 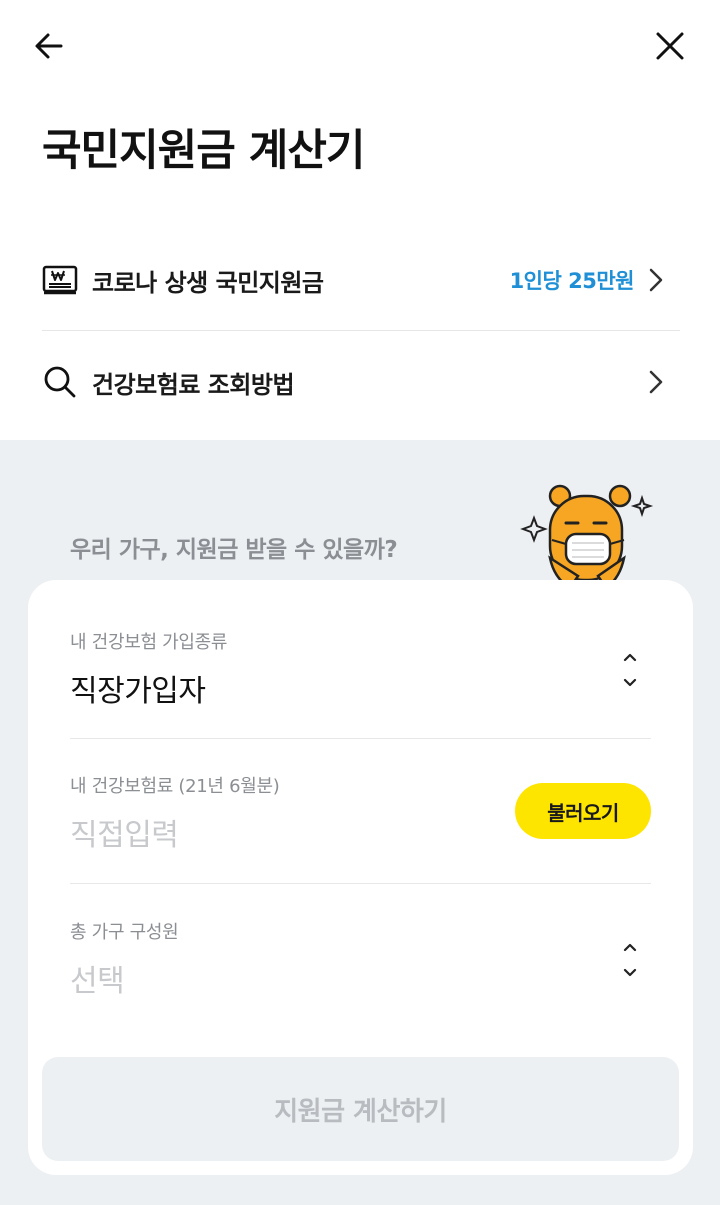 I want to click on close-button, so click(x=670, y=46).